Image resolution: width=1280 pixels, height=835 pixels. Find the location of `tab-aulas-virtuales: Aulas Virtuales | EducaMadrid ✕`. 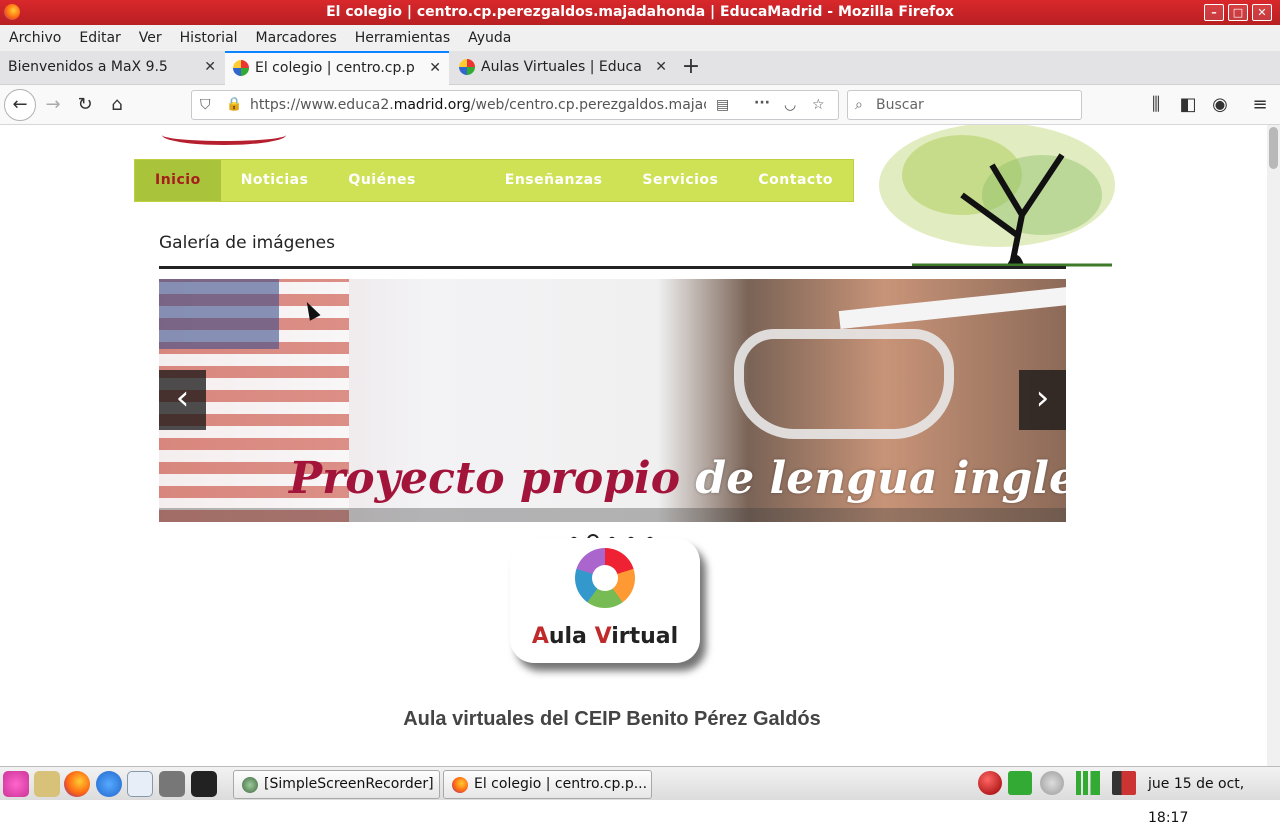

tab-aulas-virtuales: Aulas Virtuales | EducaMadrid ✕ is located at coordinates (563, 68).